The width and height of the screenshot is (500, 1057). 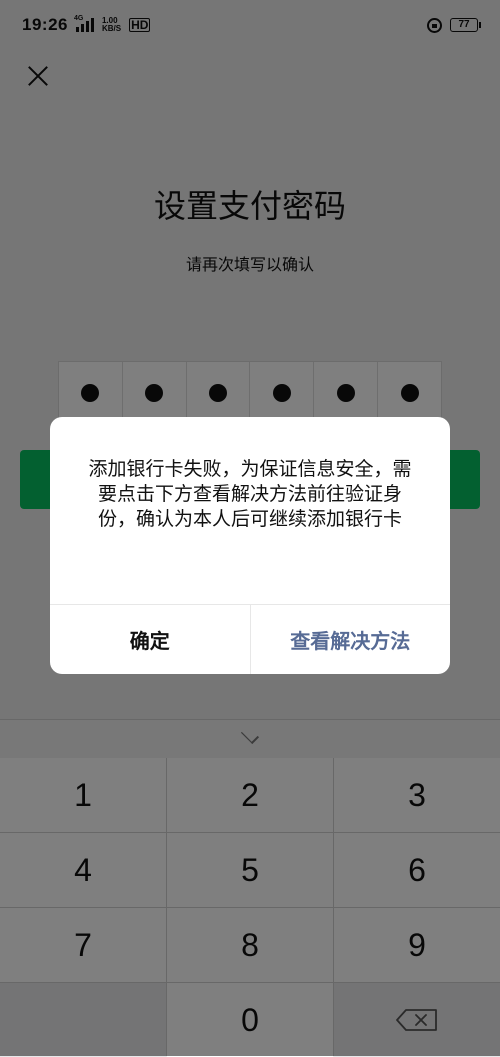 I want to click on dialog-buttons: 确定 查看解决方法, so click(x=250, y=639).